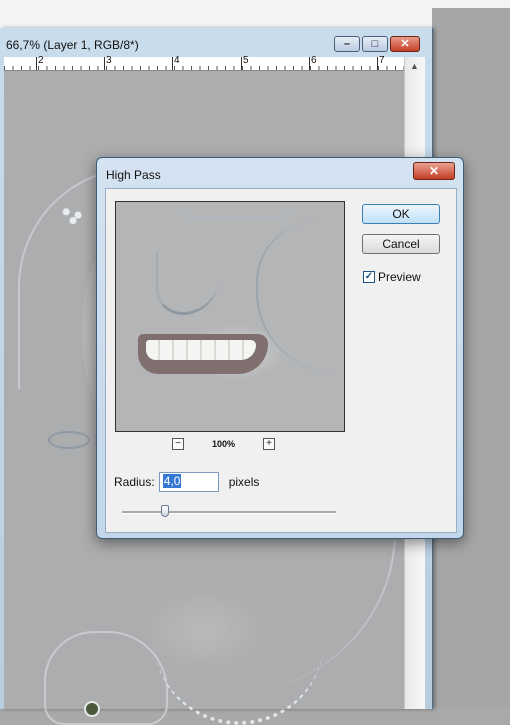  I want to click on close-button: ✕, so click(405, 44).